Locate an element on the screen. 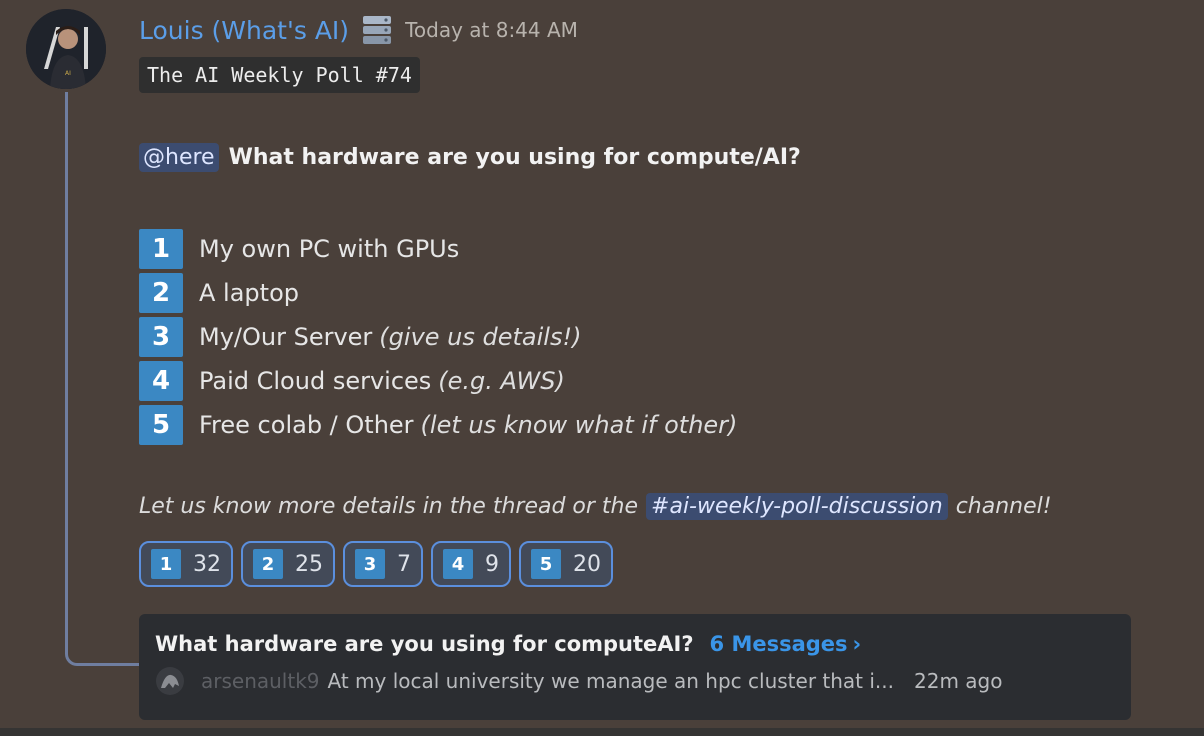 This screenshot has width=1204, height=736. bottom-divider is located at coordinates (602, 732).